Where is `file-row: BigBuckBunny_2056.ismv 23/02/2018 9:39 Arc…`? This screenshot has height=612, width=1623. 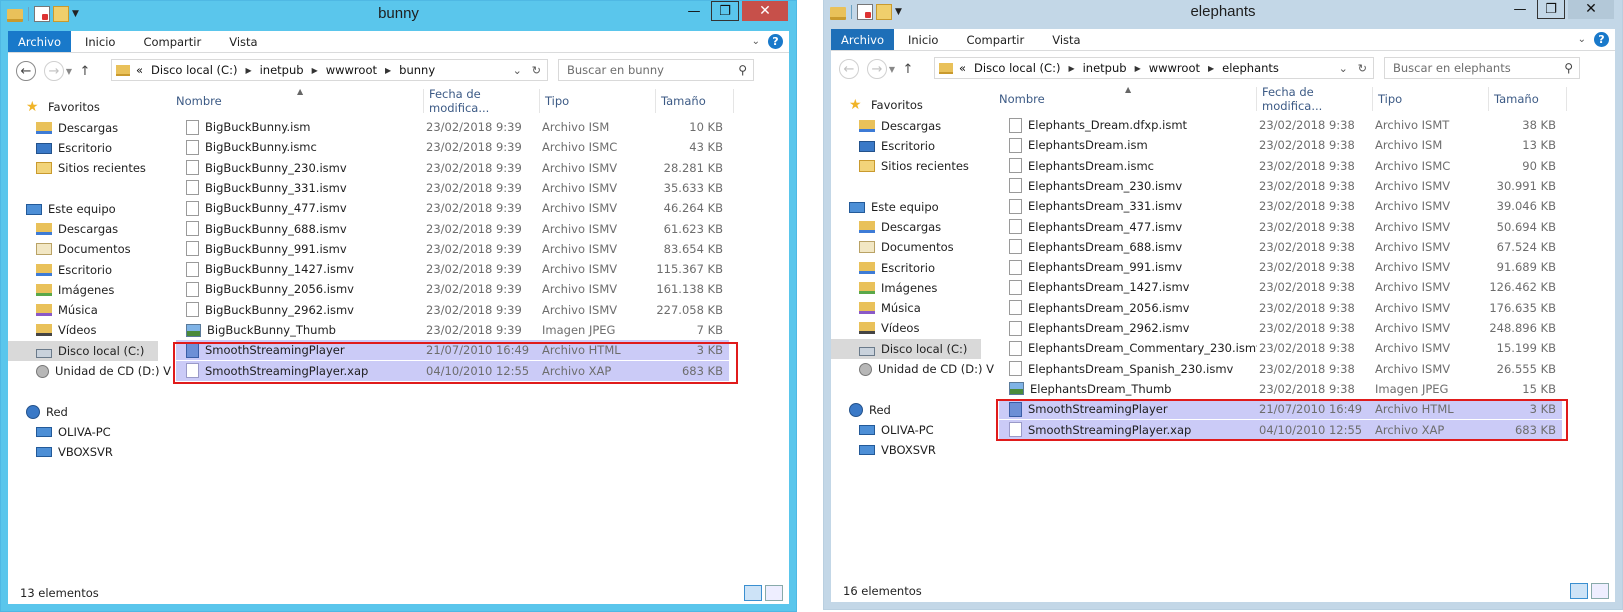 file-row: BigBuckBunny_2056.ismv 23/02/2018 9:39 Arc… is located at coordinates (452, 289).